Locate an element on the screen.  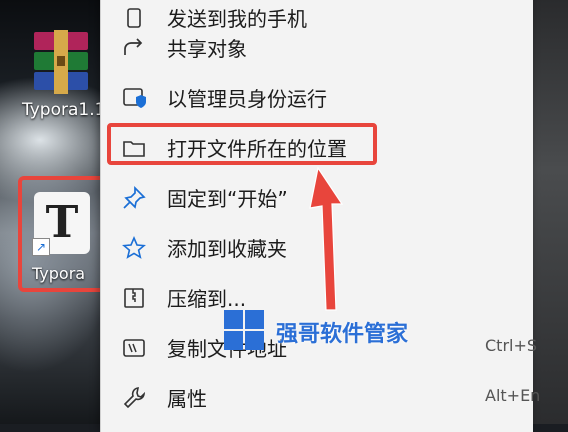
shortcut-arrow-icon: ↗ is located at coordinates (41, 247).